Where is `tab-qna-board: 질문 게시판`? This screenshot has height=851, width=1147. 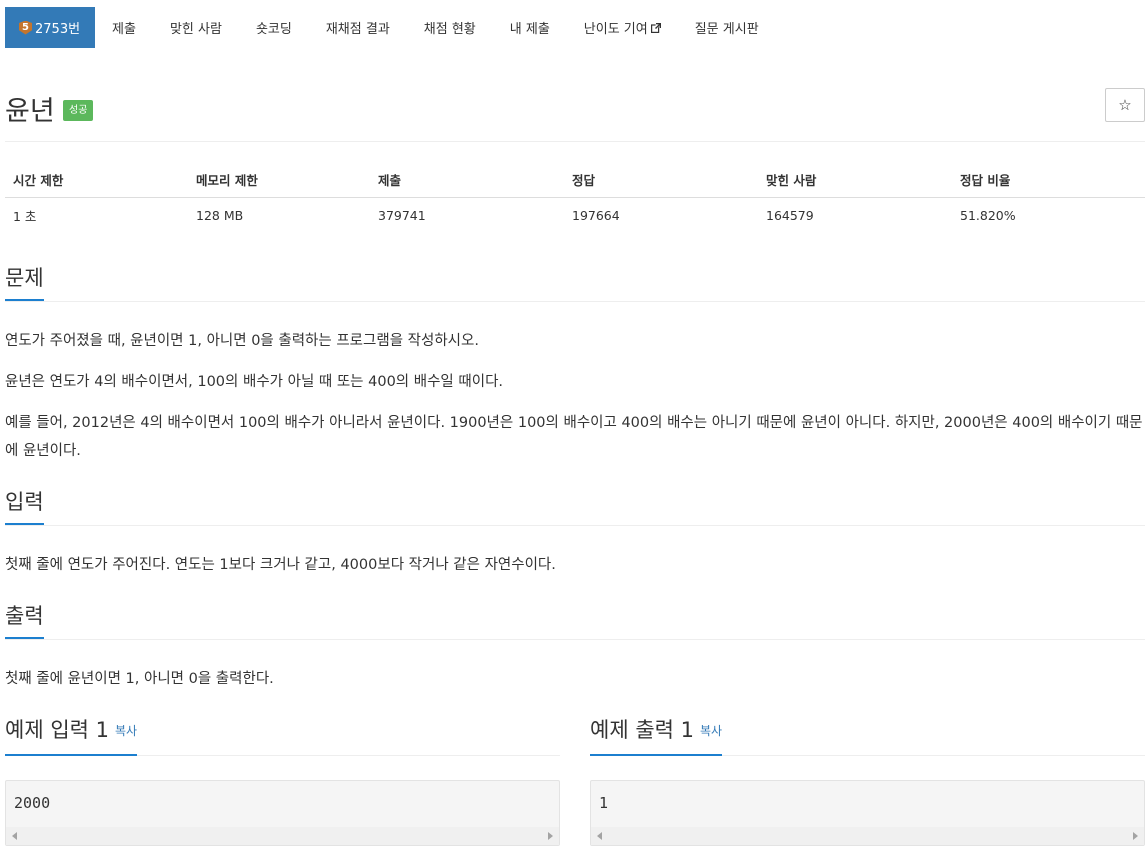
tab-qna-board: 질문 게시판 is located at coordinates (727, 27).